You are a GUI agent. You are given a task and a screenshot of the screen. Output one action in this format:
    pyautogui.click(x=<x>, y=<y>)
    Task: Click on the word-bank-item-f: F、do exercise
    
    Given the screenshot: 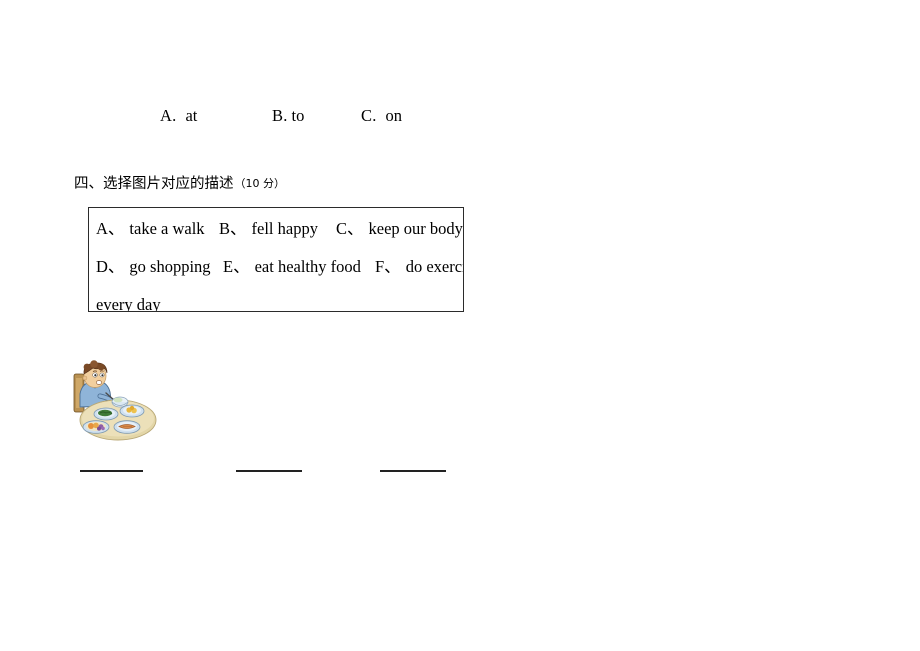 What is the action you would take?
    pyautogui.click(x=419, y=267)
    